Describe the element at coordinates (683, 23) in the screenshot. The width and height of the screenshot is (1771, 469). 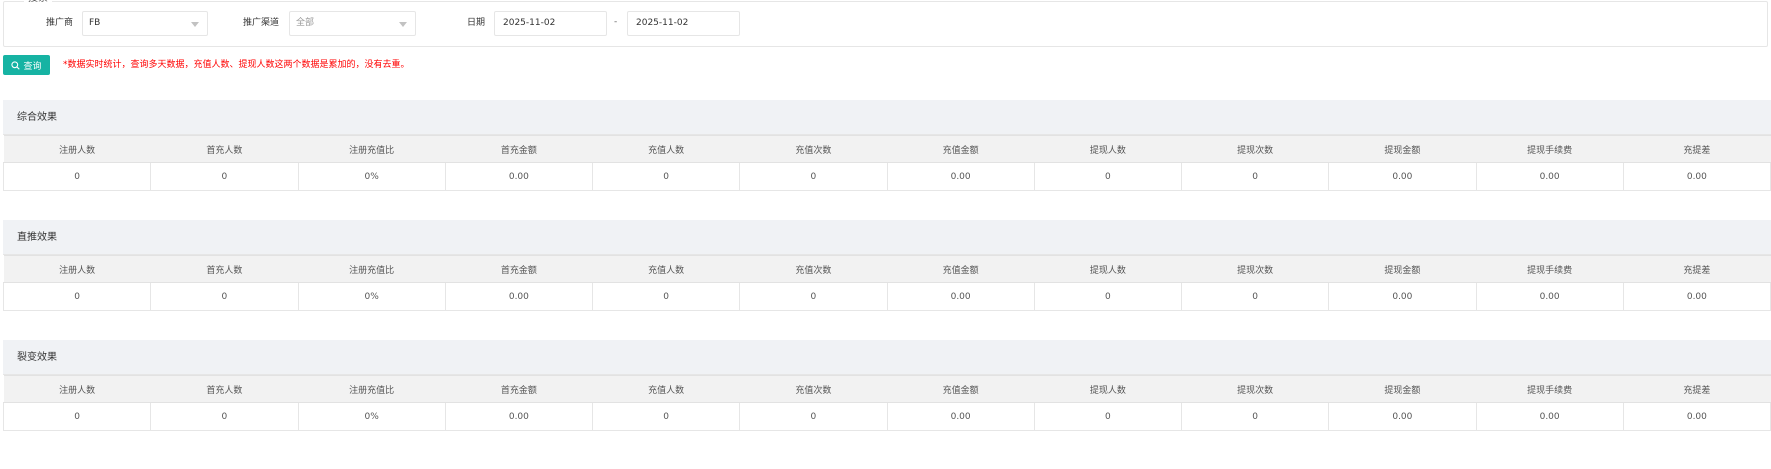
I see `date-end-input: 2025-11-02` at that location.